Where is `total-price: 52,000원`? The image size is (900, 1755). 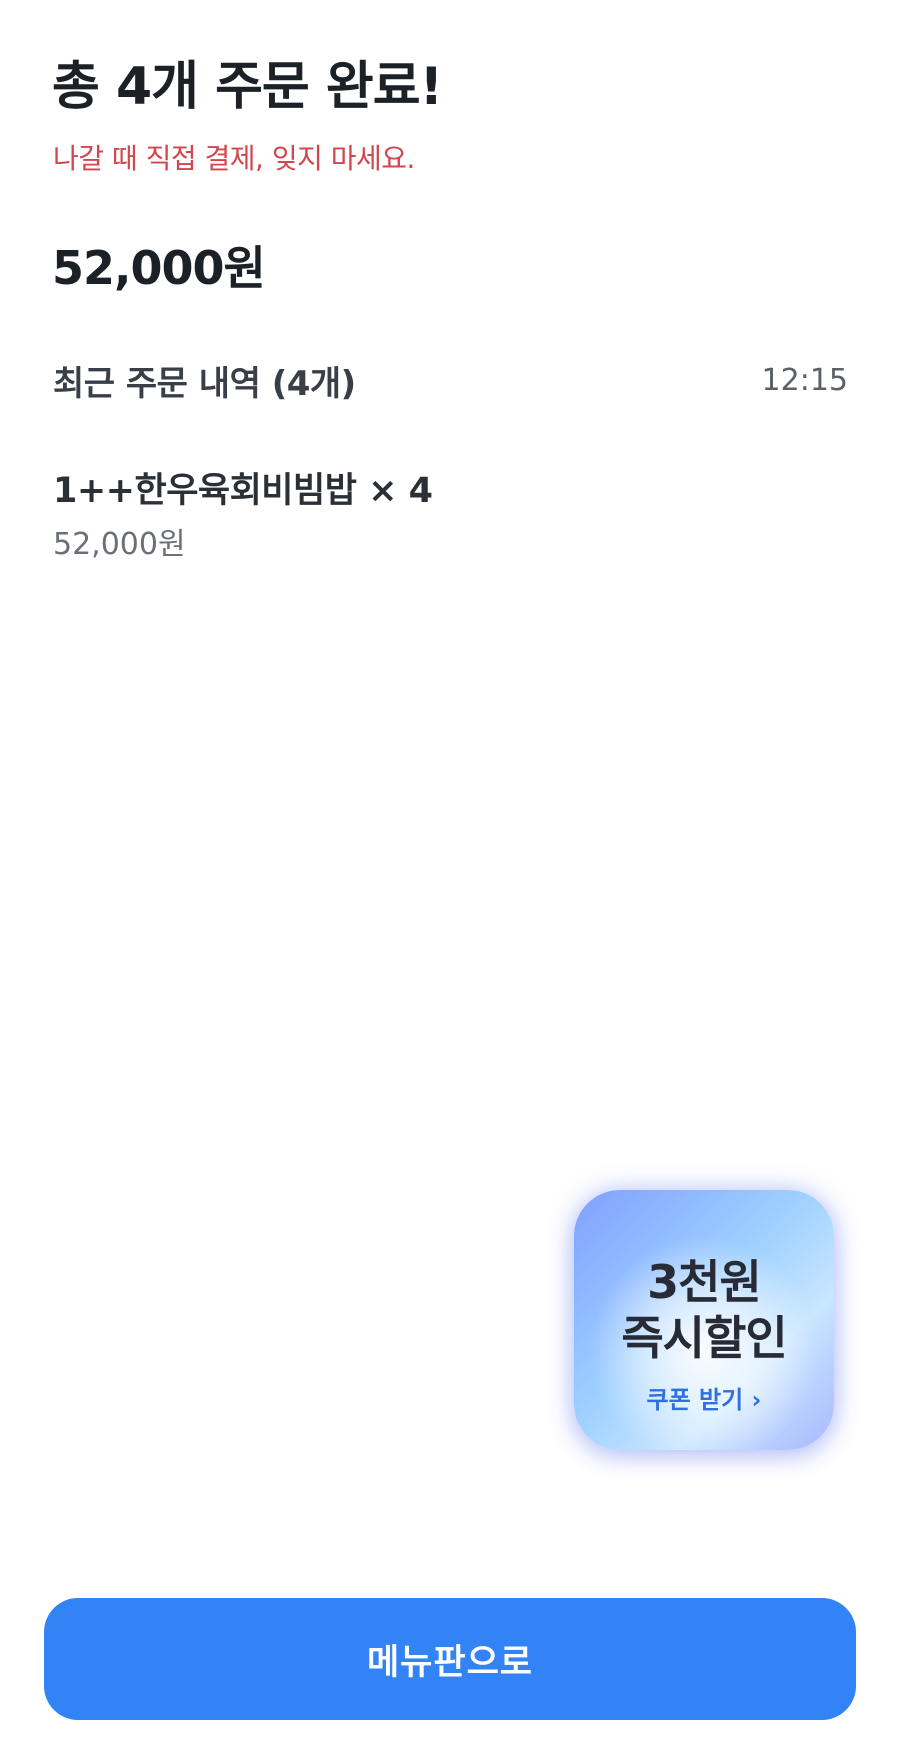
total-price: 52,000원 is located at coordinates (159, 268).